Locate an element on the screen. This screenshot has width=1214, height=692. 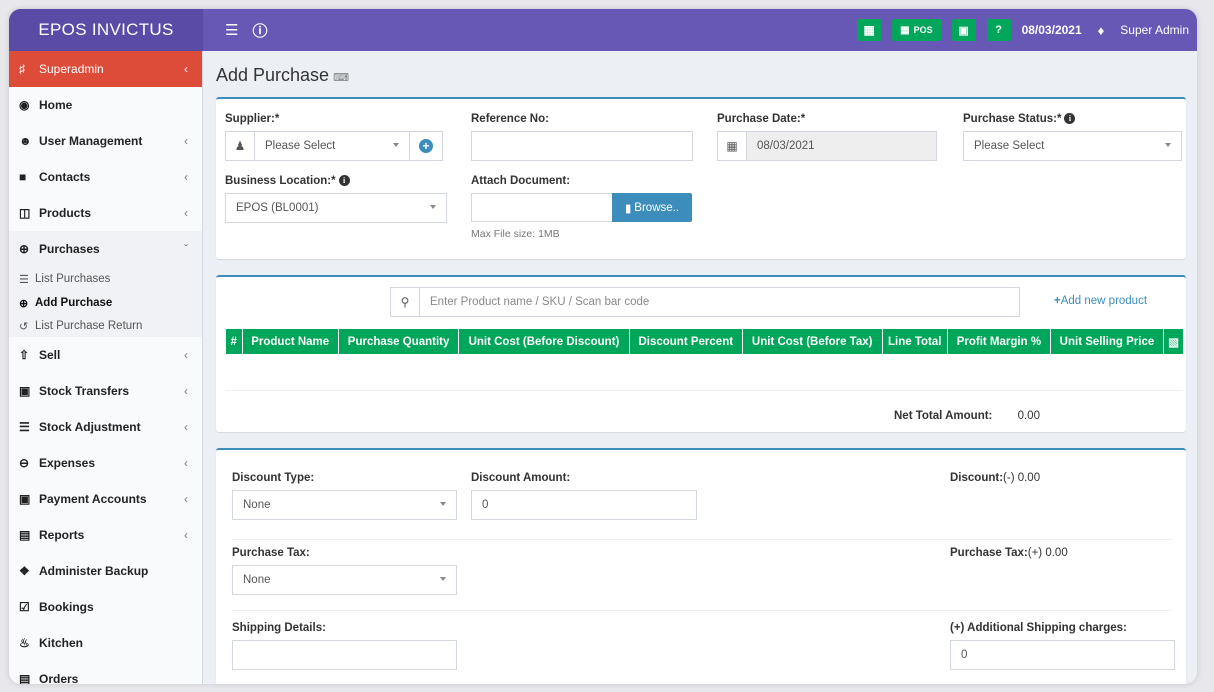
folder-open-icon: ▮ is located at coordinates (628, 208).